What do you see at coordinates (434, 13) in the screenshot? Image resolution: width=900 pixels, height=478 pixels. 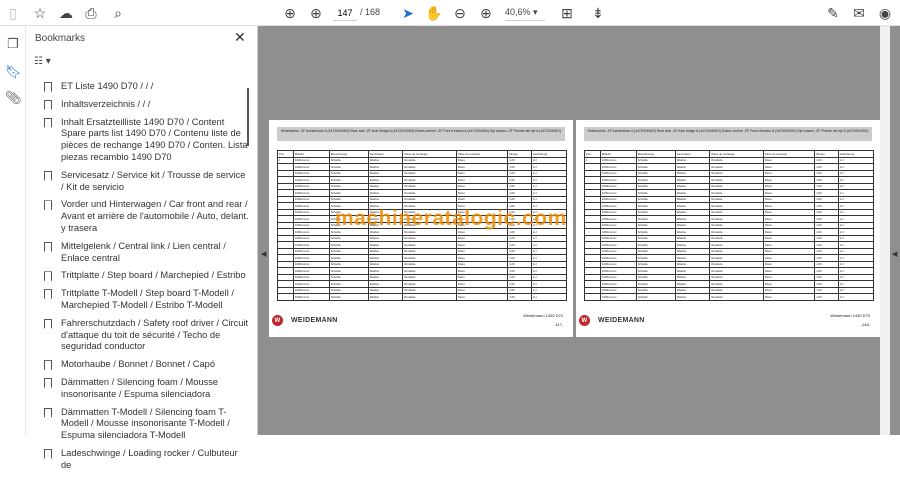 I see `hand-tool-icon: ✋` at bounding box center [434, 13].